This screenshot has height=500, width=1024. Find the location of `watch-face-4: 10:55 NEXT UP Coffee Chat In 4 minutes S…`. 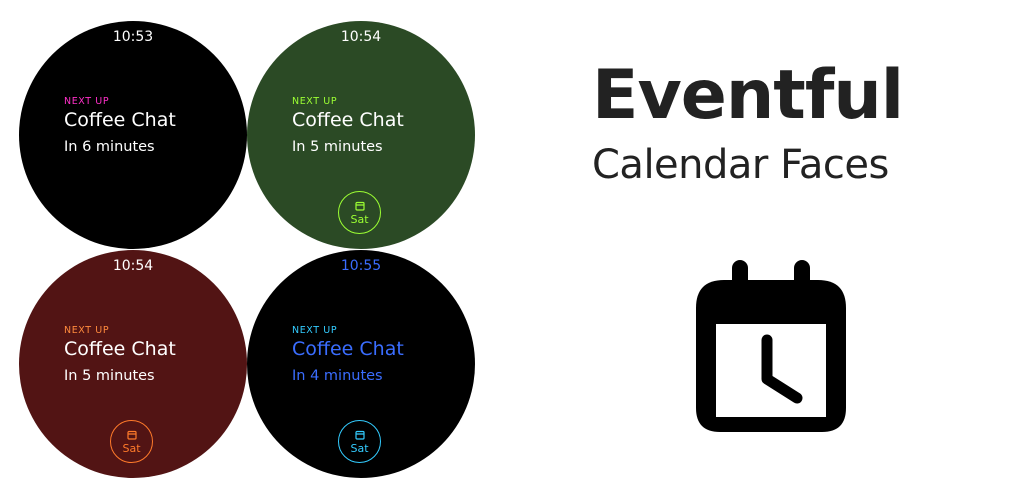

watch-face-4: 10:55 NEXT UP Coffee Chat In 4 minutes S… is located at coordinates (361, 364).